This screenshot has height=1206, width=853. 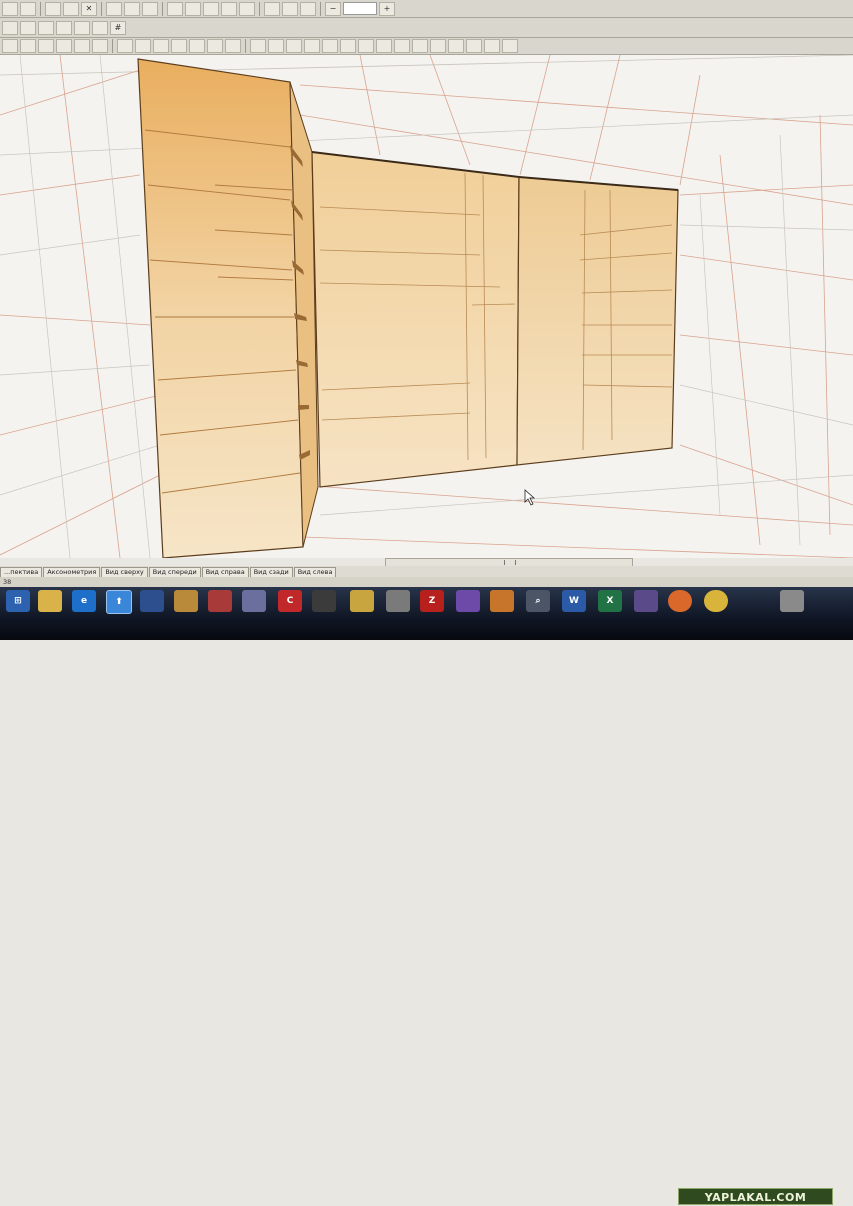 I want to click on edit-toolbar, so click(x=426, y=46).